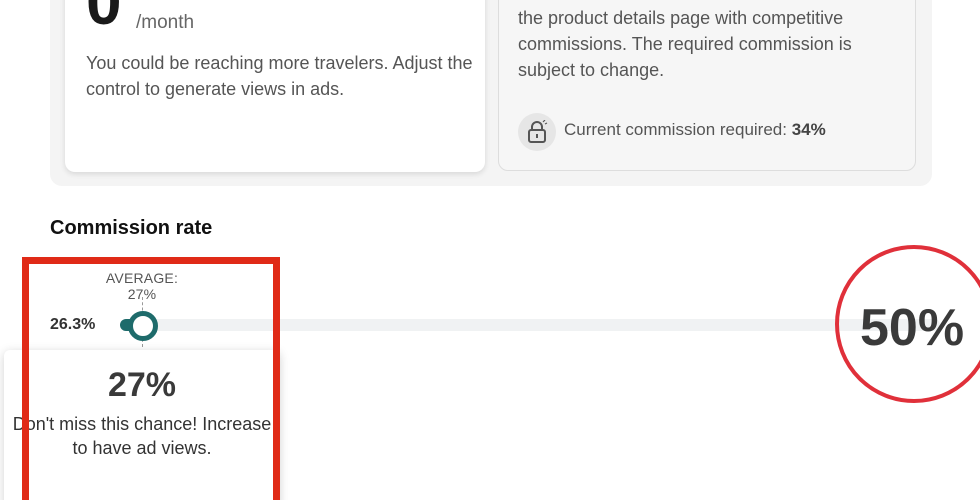 The height and width of the screenshot is (500, 980). What do you see at coordinates (131, 228) in the screenshot?
I see `commission-rate-title: Commission rate` at bounding box center [131, 228].